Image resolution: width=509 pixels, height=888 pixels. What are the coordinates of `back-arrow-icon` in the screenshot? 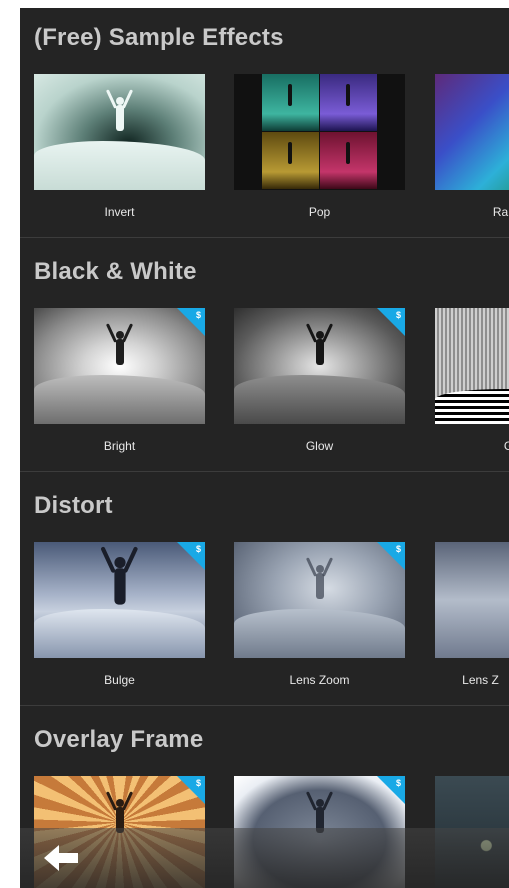 It's located at (62, 858).